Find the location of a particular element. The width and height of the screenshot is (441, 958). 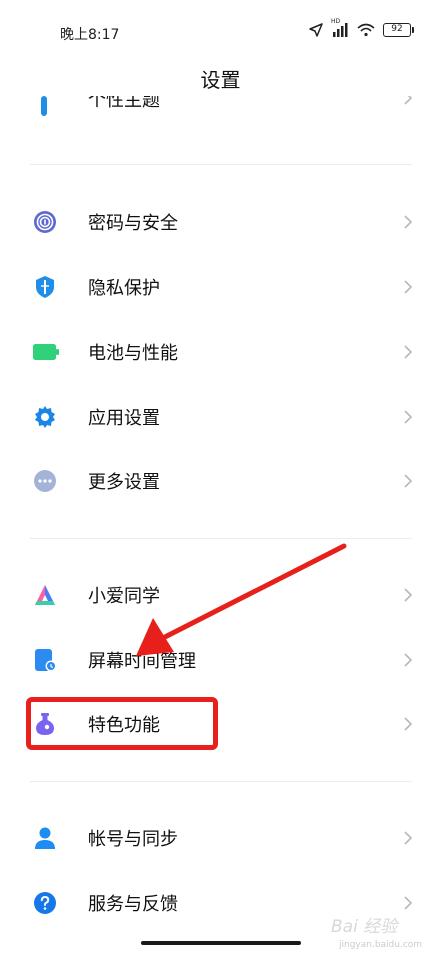

settings-item-account-sync: 帐号与同步 is located at coordinates (220, 838).